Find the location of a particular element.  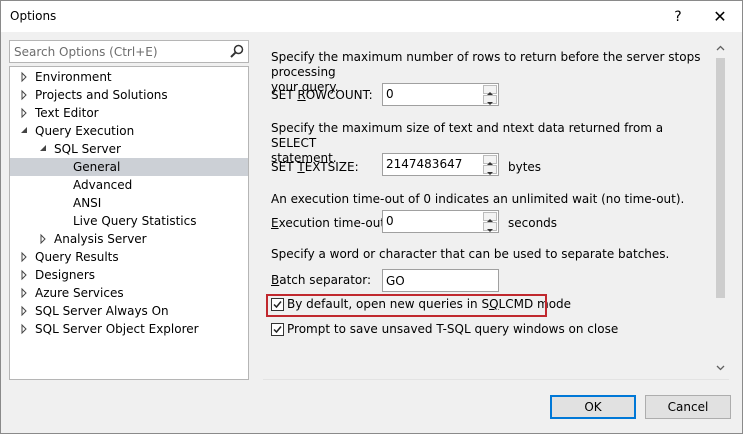

batch-separator-value: GO is located at coordinates (395, 281).